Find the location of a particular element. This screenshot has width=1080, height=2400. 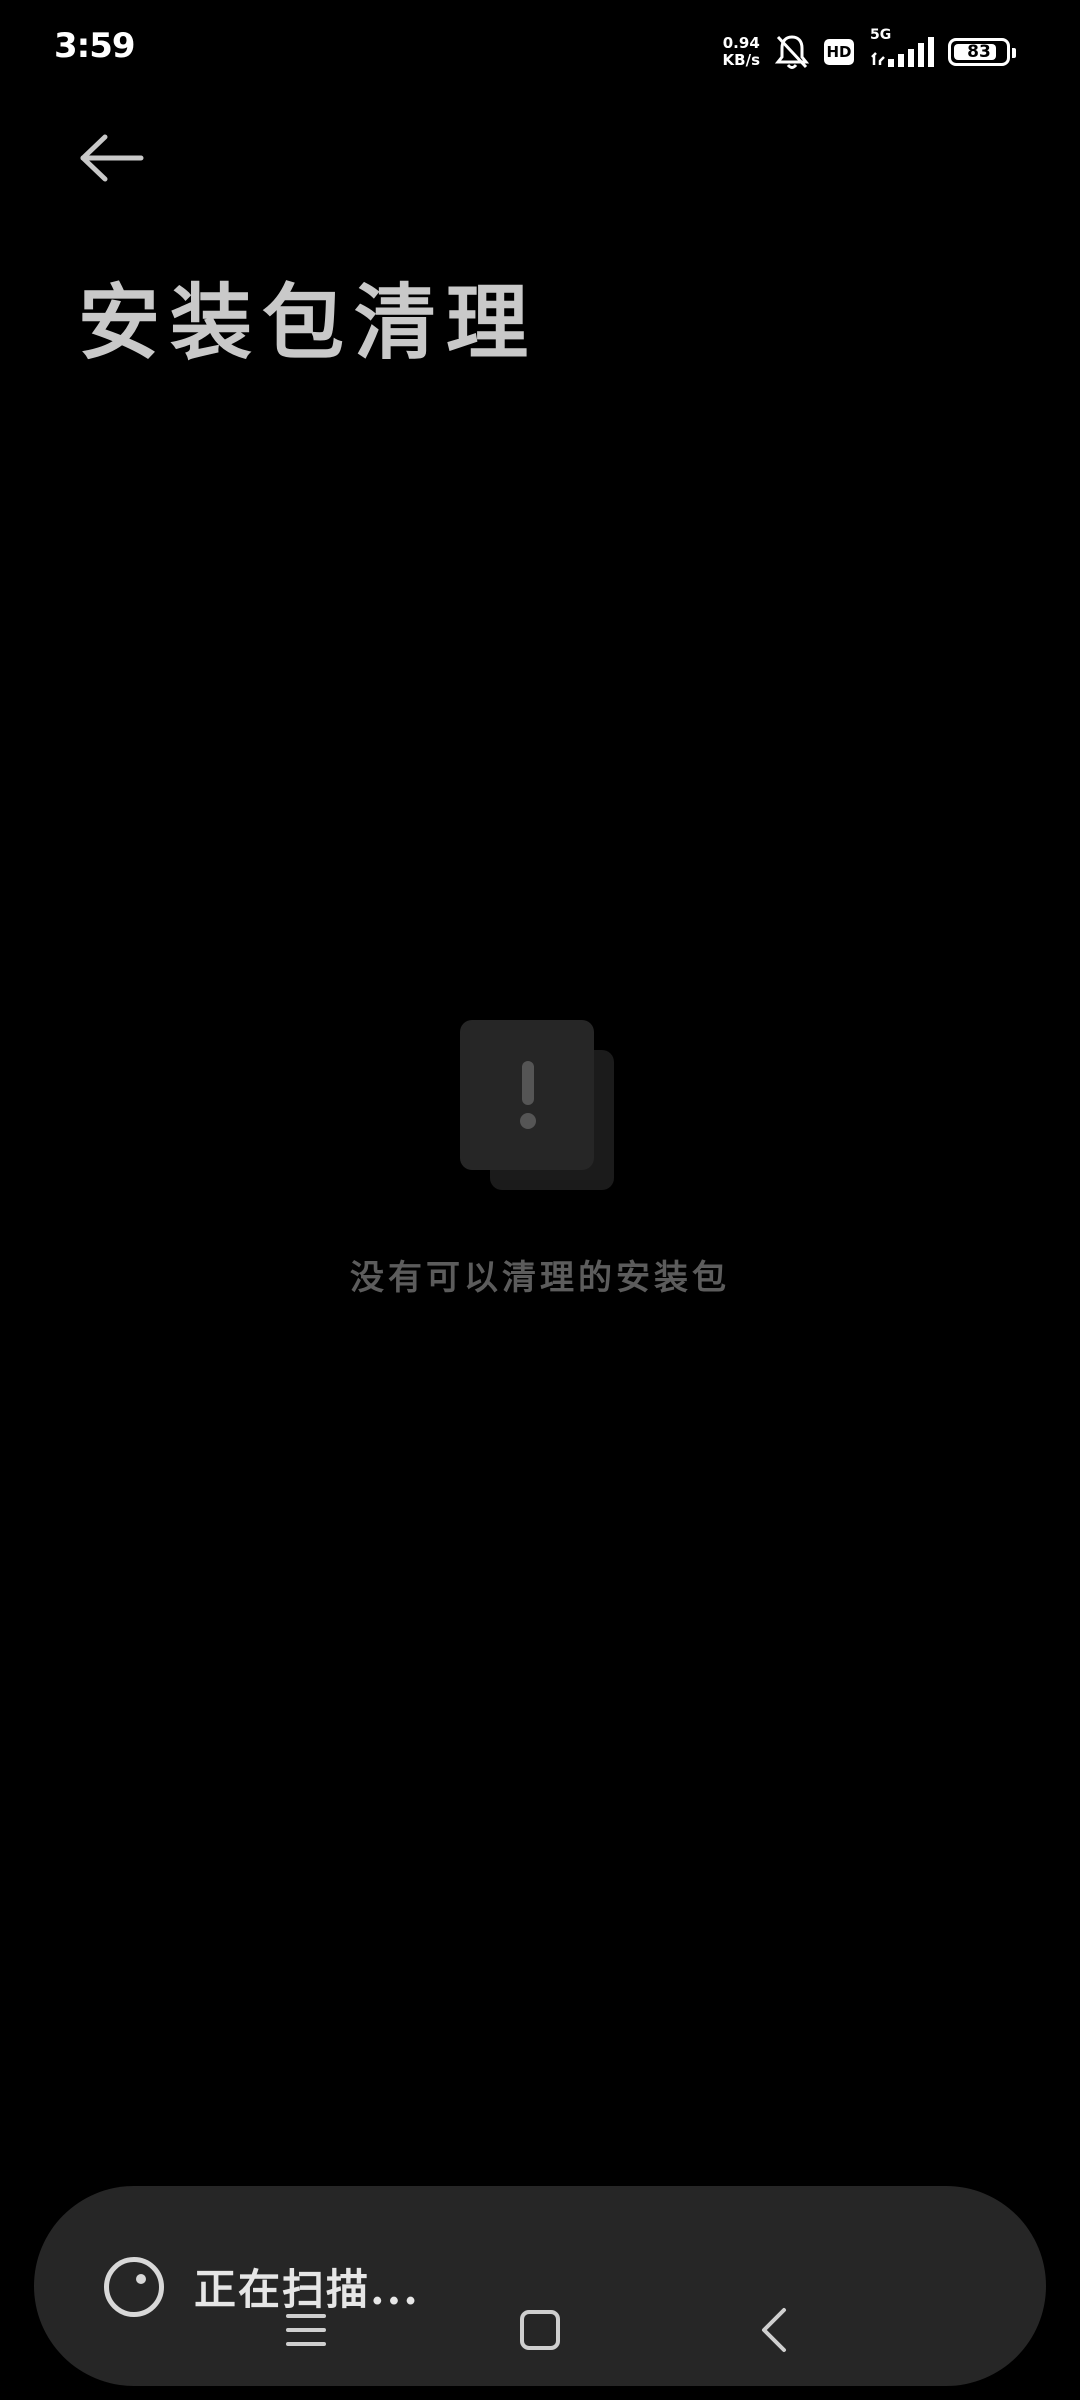

battery-tip is located at coordinates (1014, 53).